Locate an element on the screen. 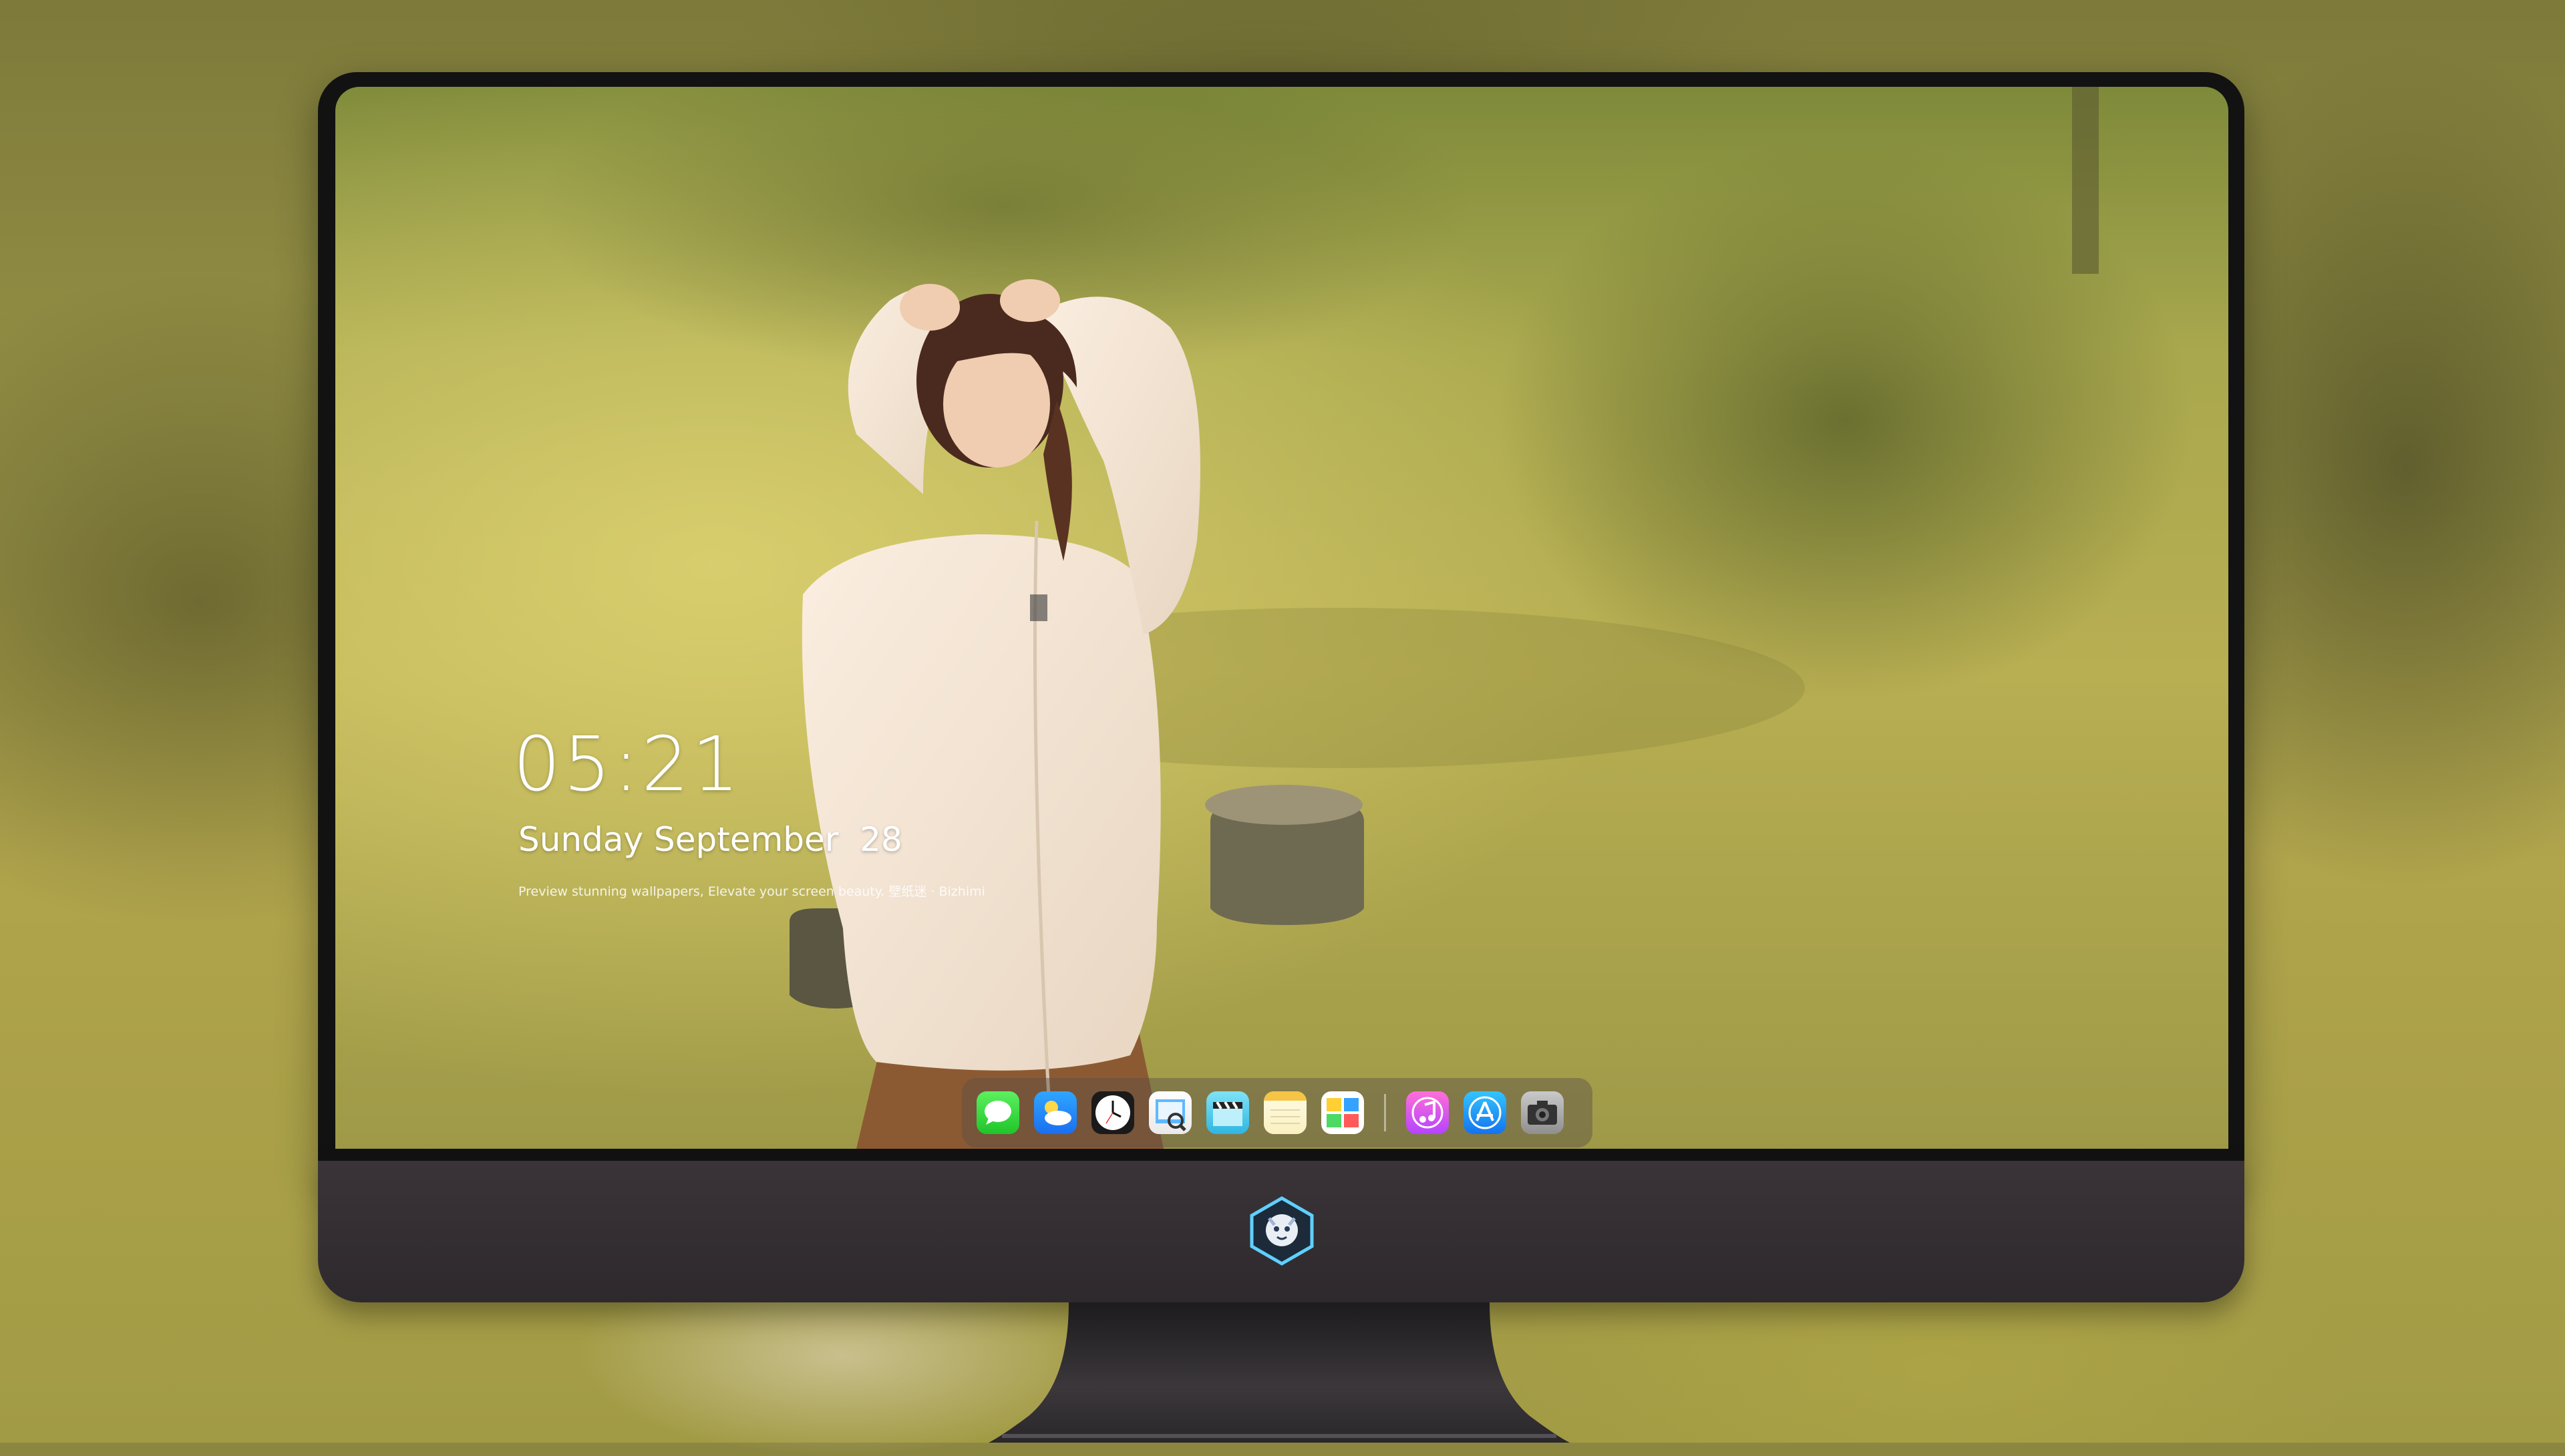 The width and height of the screenshot is (2565, 1456). camera-icon is located at coordinates (1542, 1112).